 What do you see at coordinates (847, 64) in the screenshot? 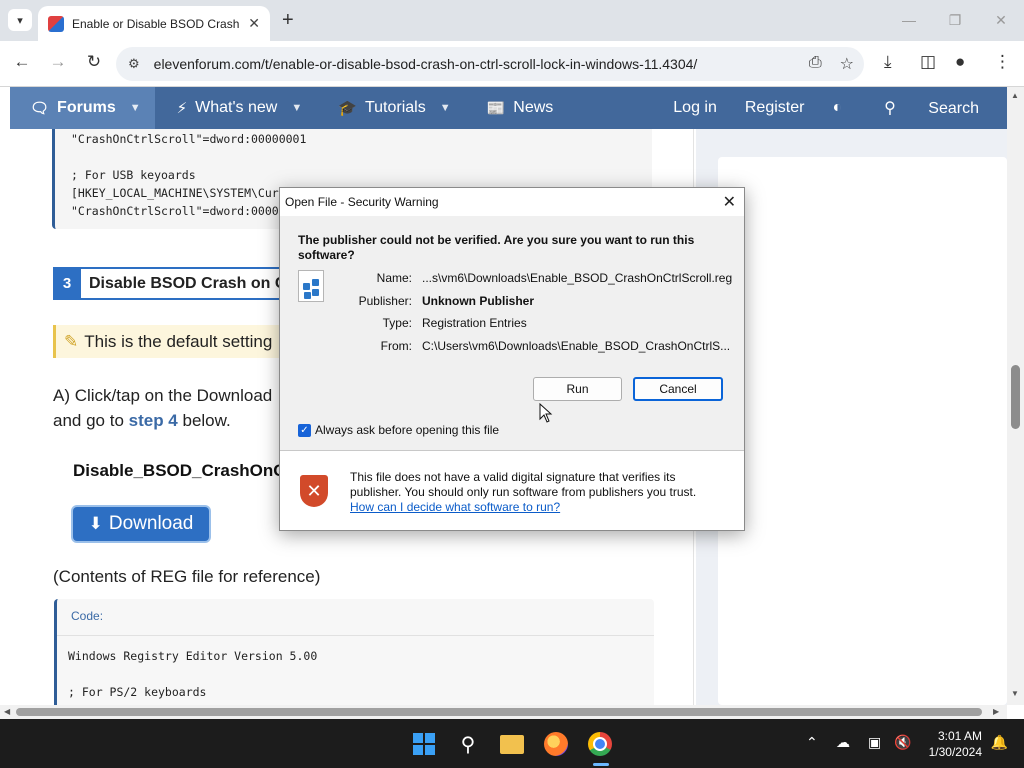
I see `bookmark-star-icon: ☆` at bounding box center [847, 64].